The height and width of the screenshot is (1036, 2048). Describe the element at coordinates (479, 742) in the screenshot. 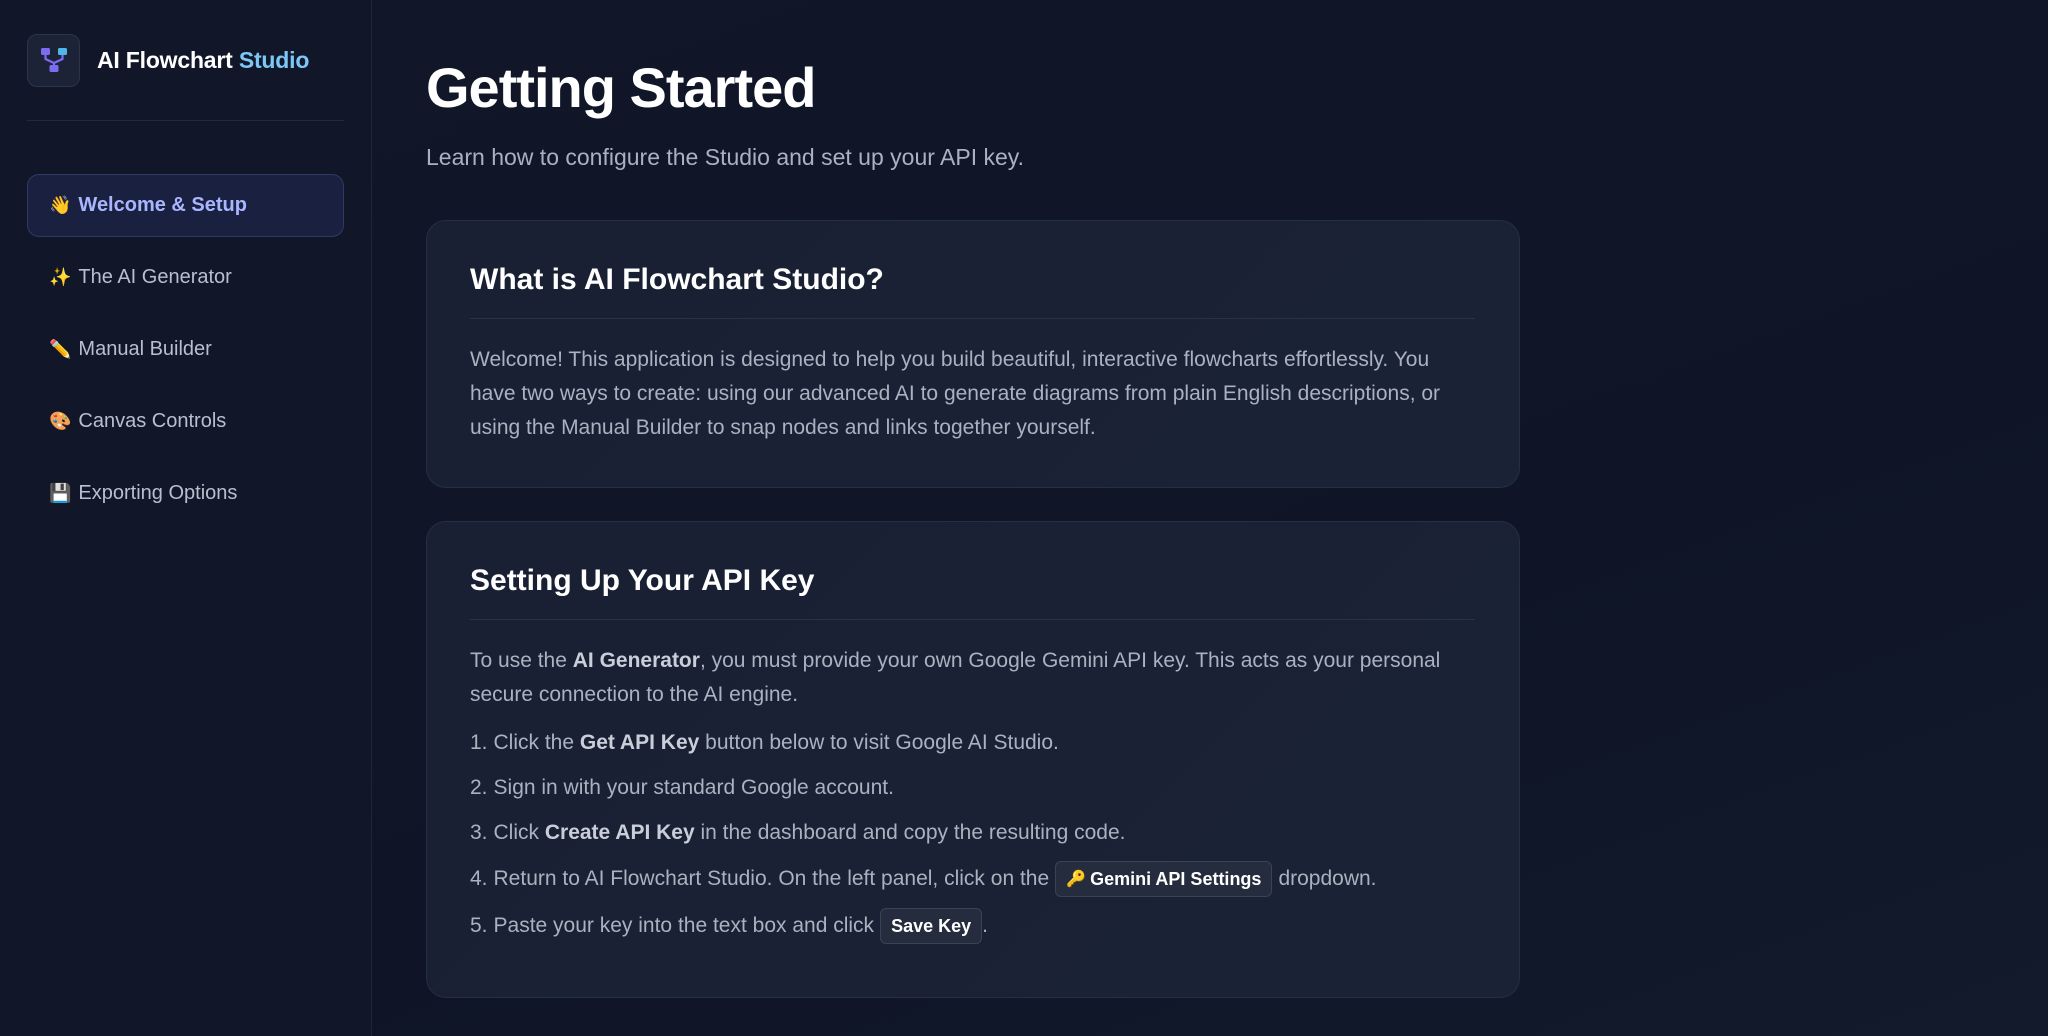

I see `step-number: 1.` at that location.